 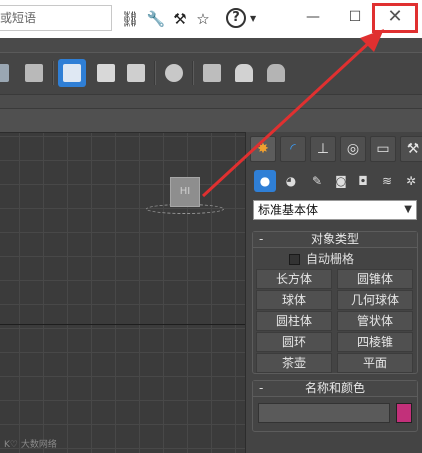 I want to click on binoculars-icon: ⛓, so click(x=130, y=19).